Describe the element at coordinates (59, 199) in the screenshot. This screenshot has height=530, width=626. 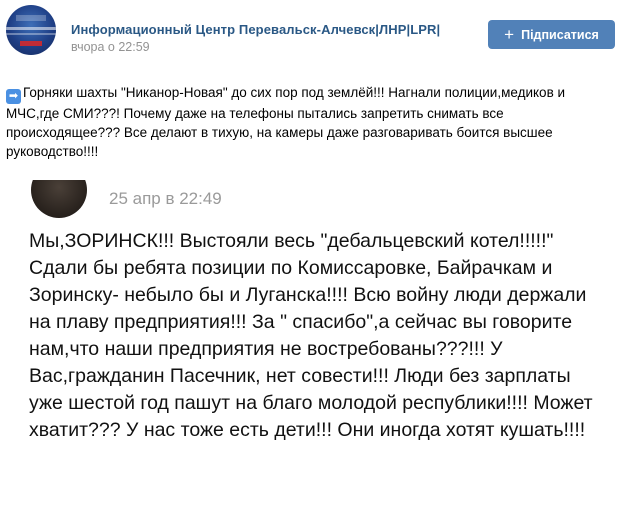
I see `screenshot-avatar` at that location.